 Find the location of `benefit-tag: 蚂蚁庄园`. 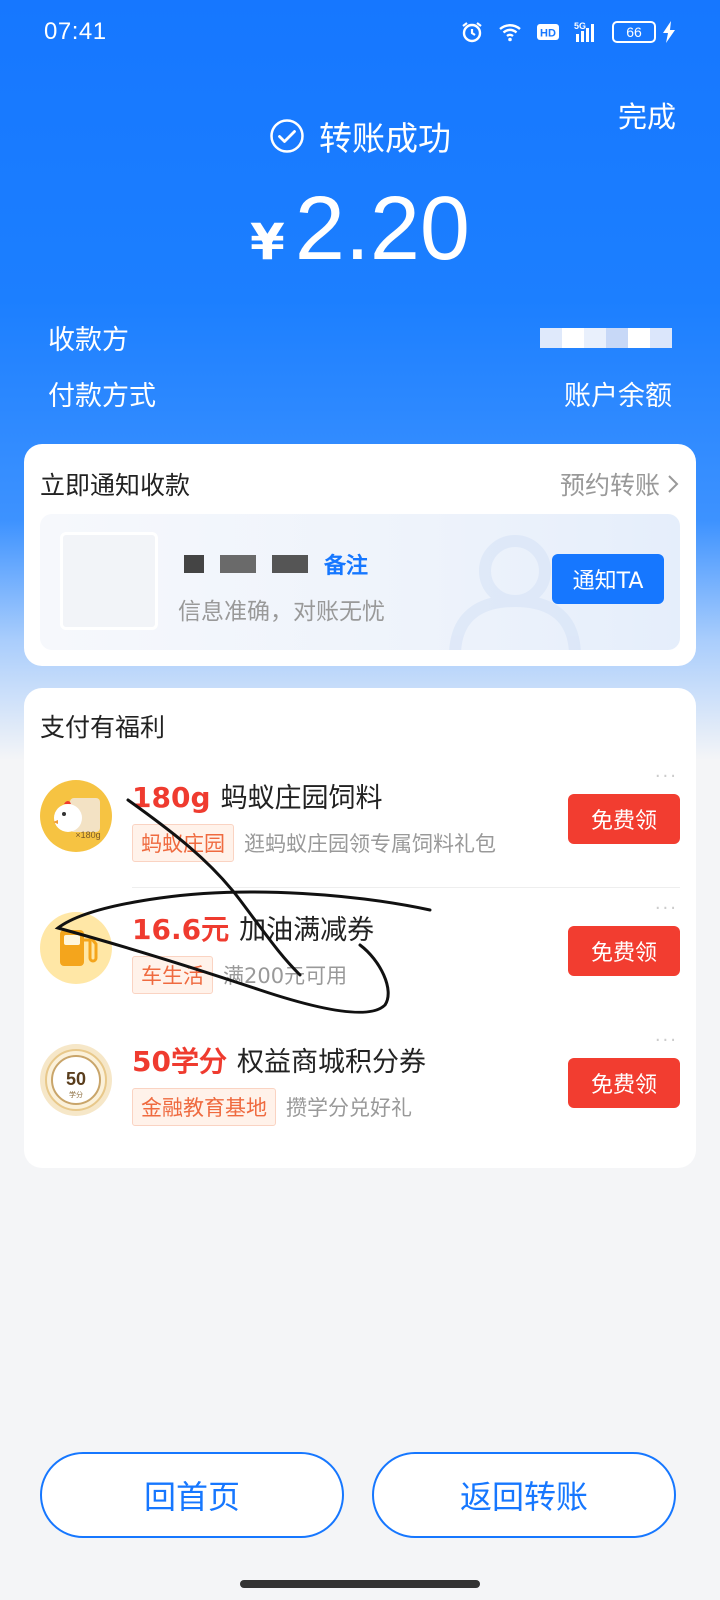

benefit-tag: 蚂蚁庄园 is located at coordinates (183, 843).